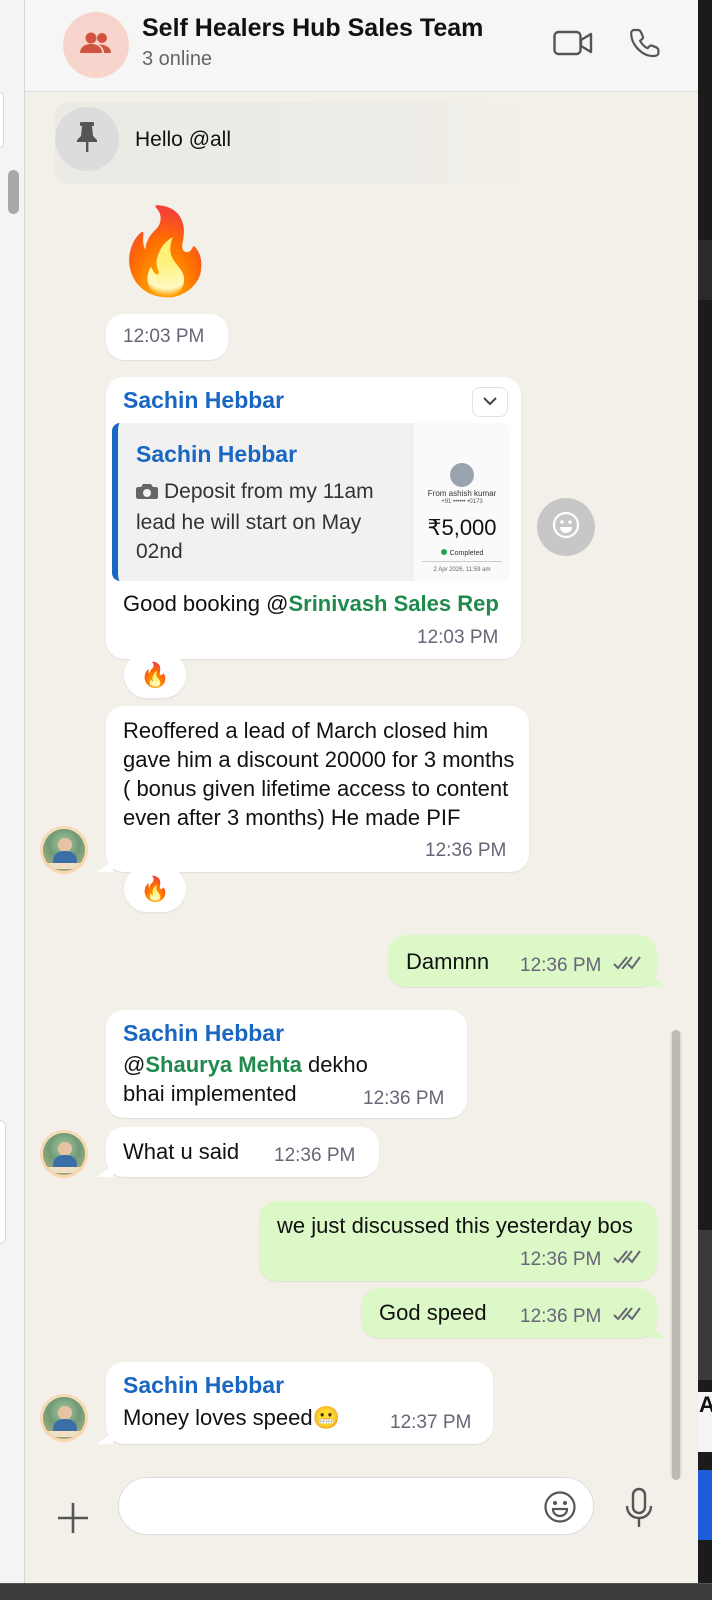 This screenshot has height=1600, width=712. Describe the element at coordinates (455, 1225) in the screenshot. I see `message-text: we just discussed this yesterday bos` at that location.